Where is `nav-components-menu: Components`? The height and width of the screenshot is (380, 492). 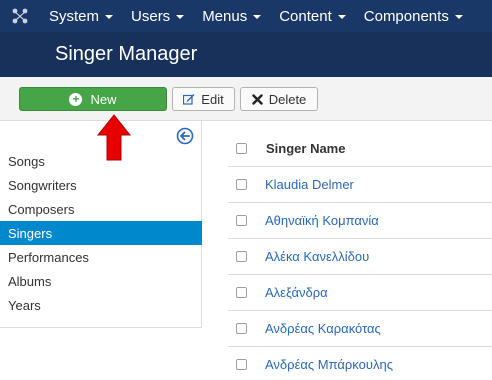
nav-components-menu: Components is located at coordinates (413, 16).